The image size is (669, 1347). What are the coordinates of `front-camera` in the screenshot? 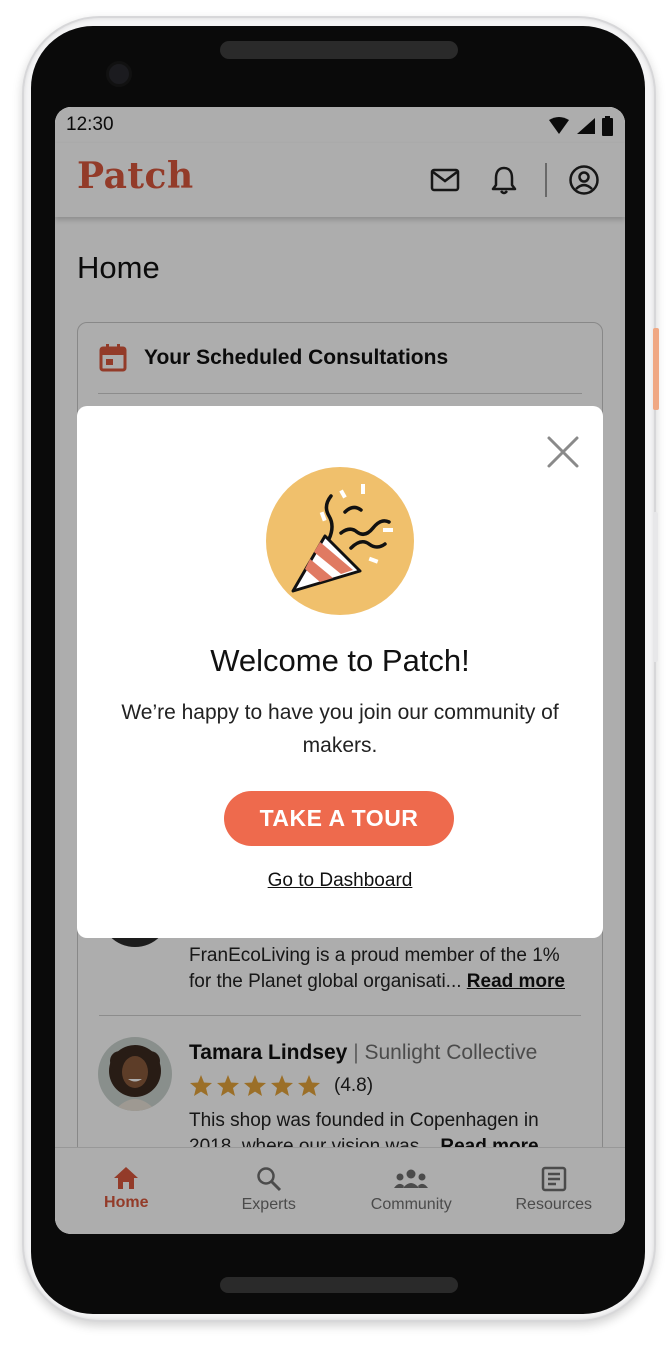 It's located at (119, 74).